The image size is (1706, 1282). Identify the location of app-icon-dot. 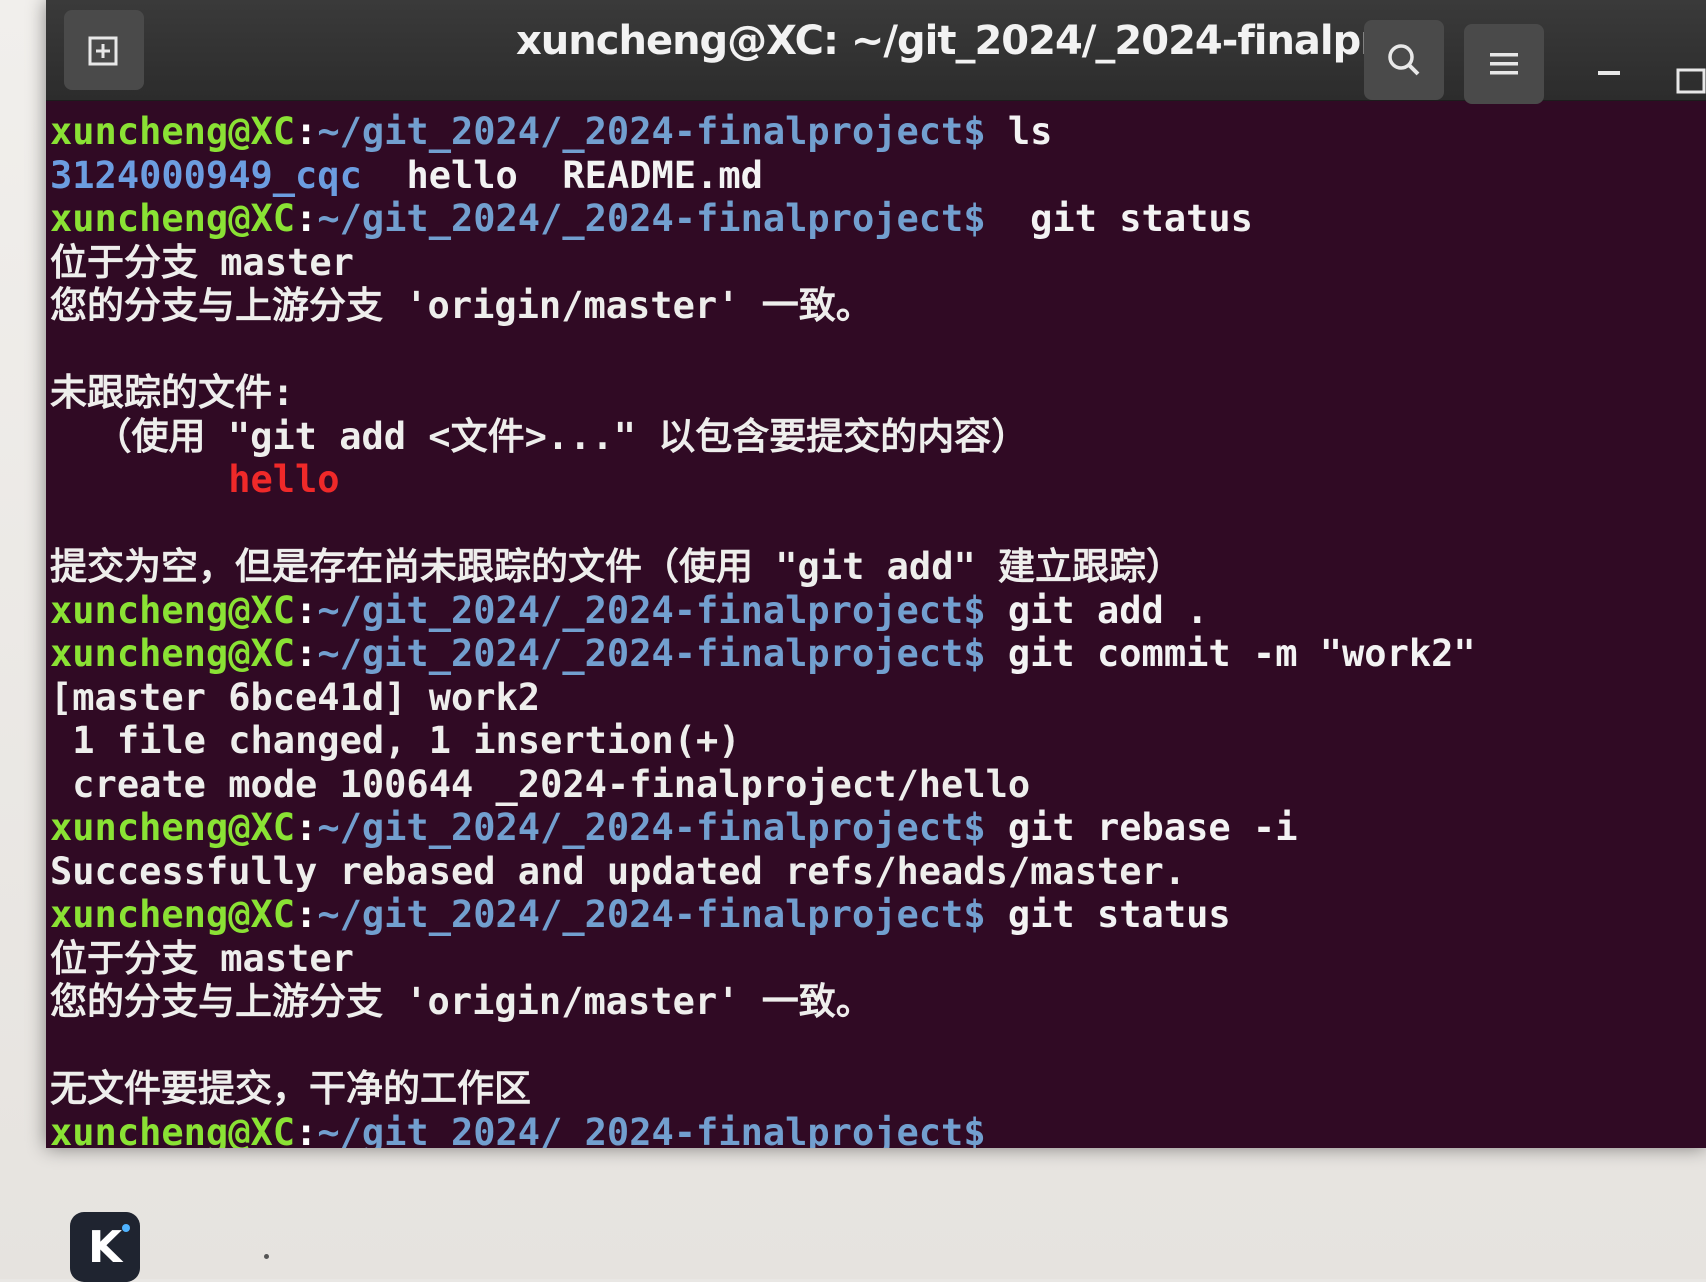
(126, 1228).